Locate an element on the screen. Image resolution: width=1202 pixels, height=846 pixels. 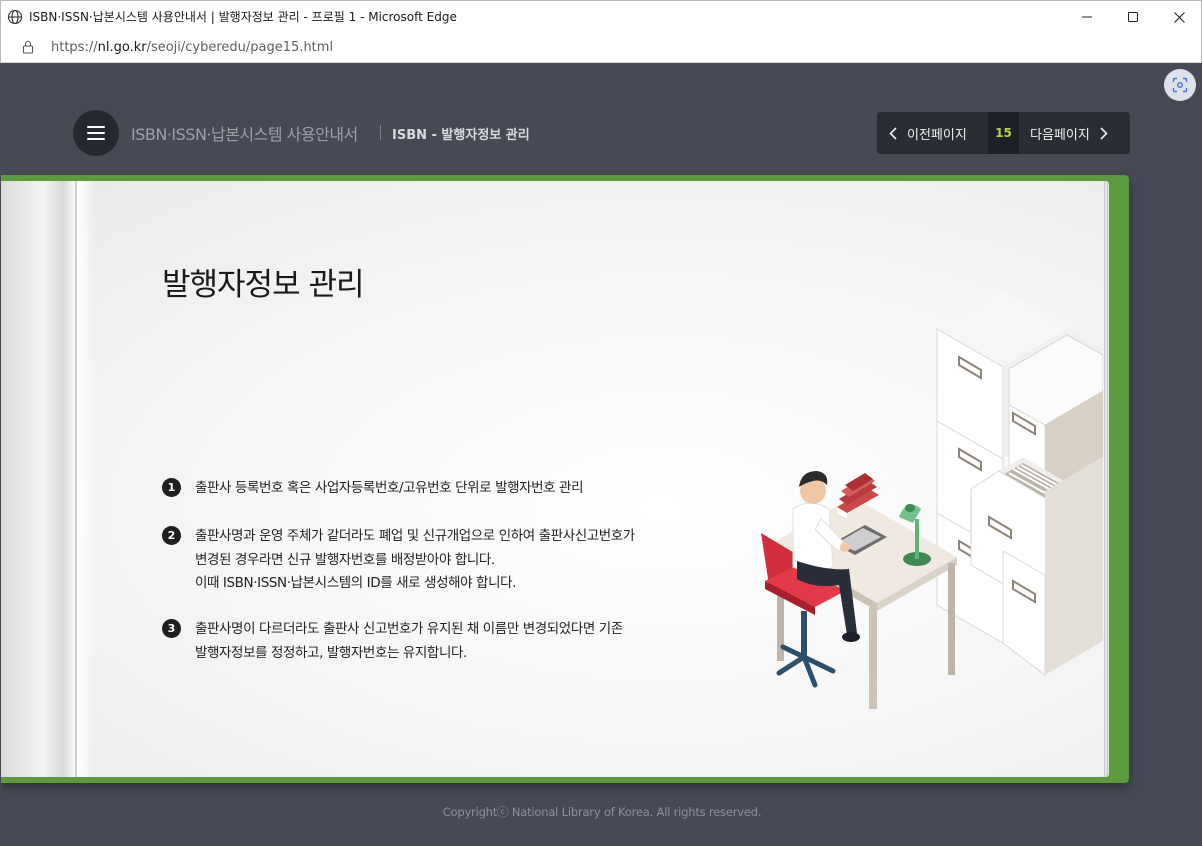
next-page-label: 다음페이지 is located at coordinates (1060, 135).